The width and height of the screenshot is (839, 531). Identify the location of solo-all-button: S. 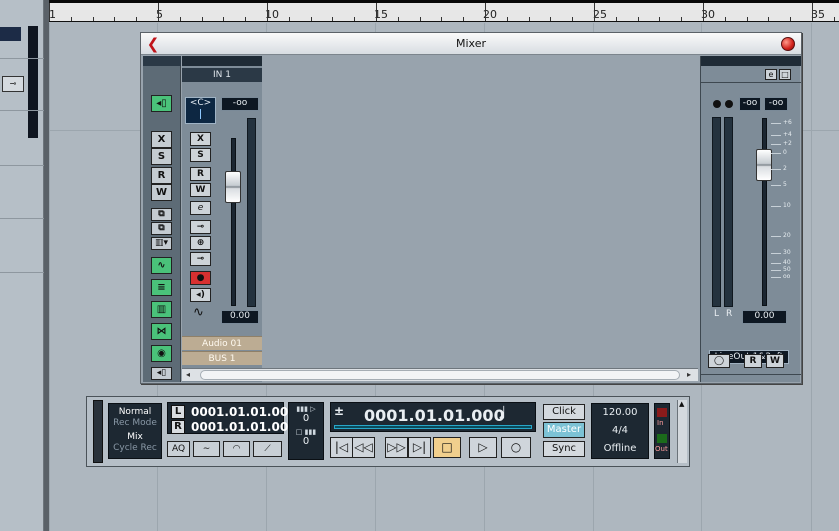
(161, 156).